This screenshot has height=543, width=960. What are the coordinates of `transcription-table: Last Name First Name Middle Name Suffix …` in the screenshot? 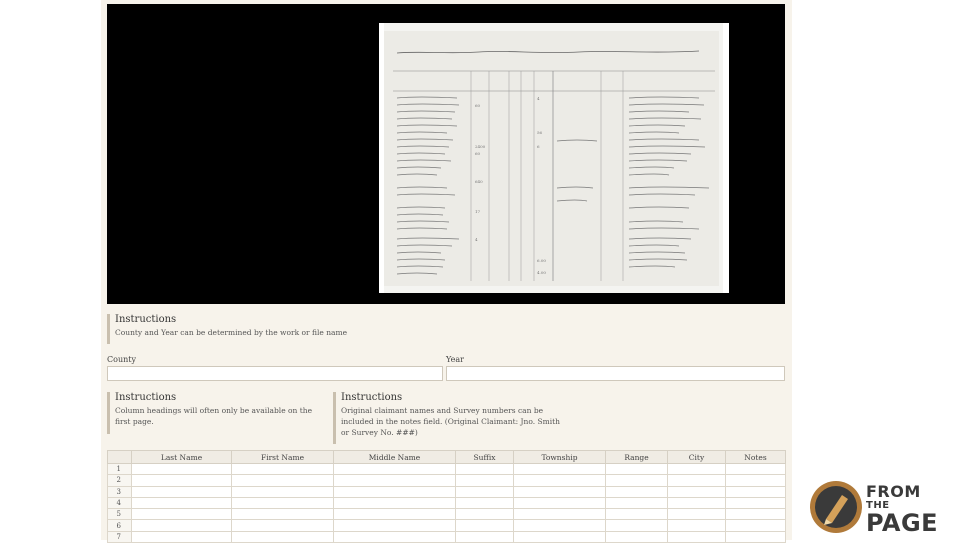 It's located at (446, 496).